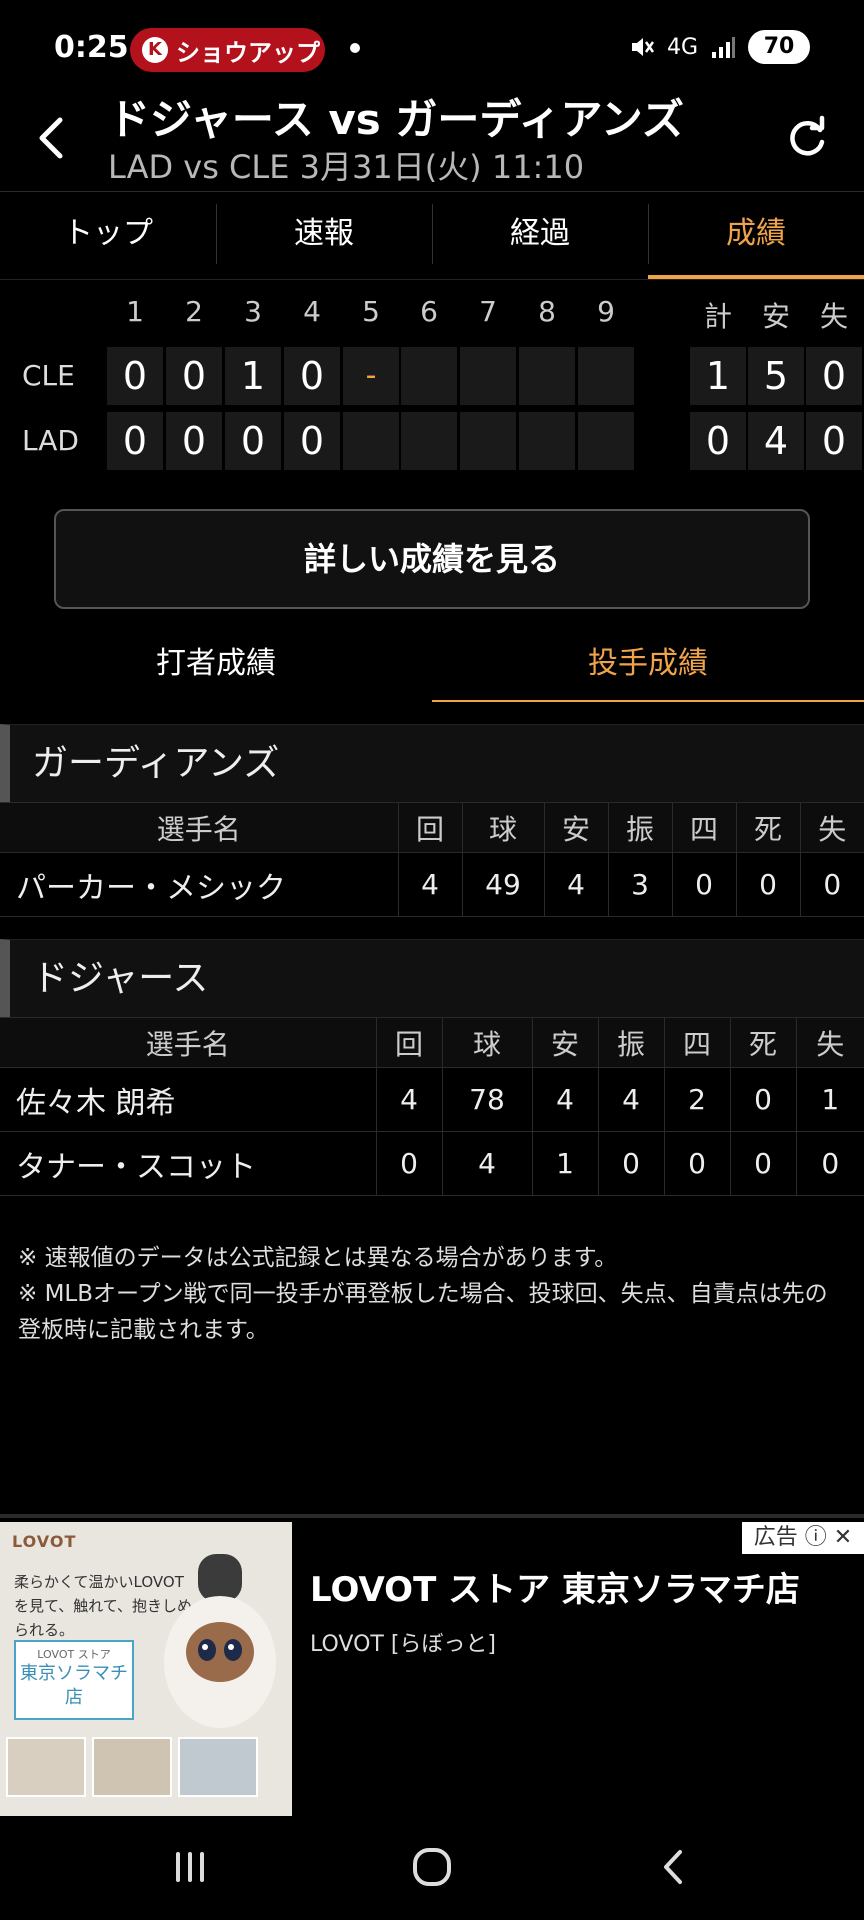  I want to click on pitcher-name: パーカー・メシック, so click(199, 884).